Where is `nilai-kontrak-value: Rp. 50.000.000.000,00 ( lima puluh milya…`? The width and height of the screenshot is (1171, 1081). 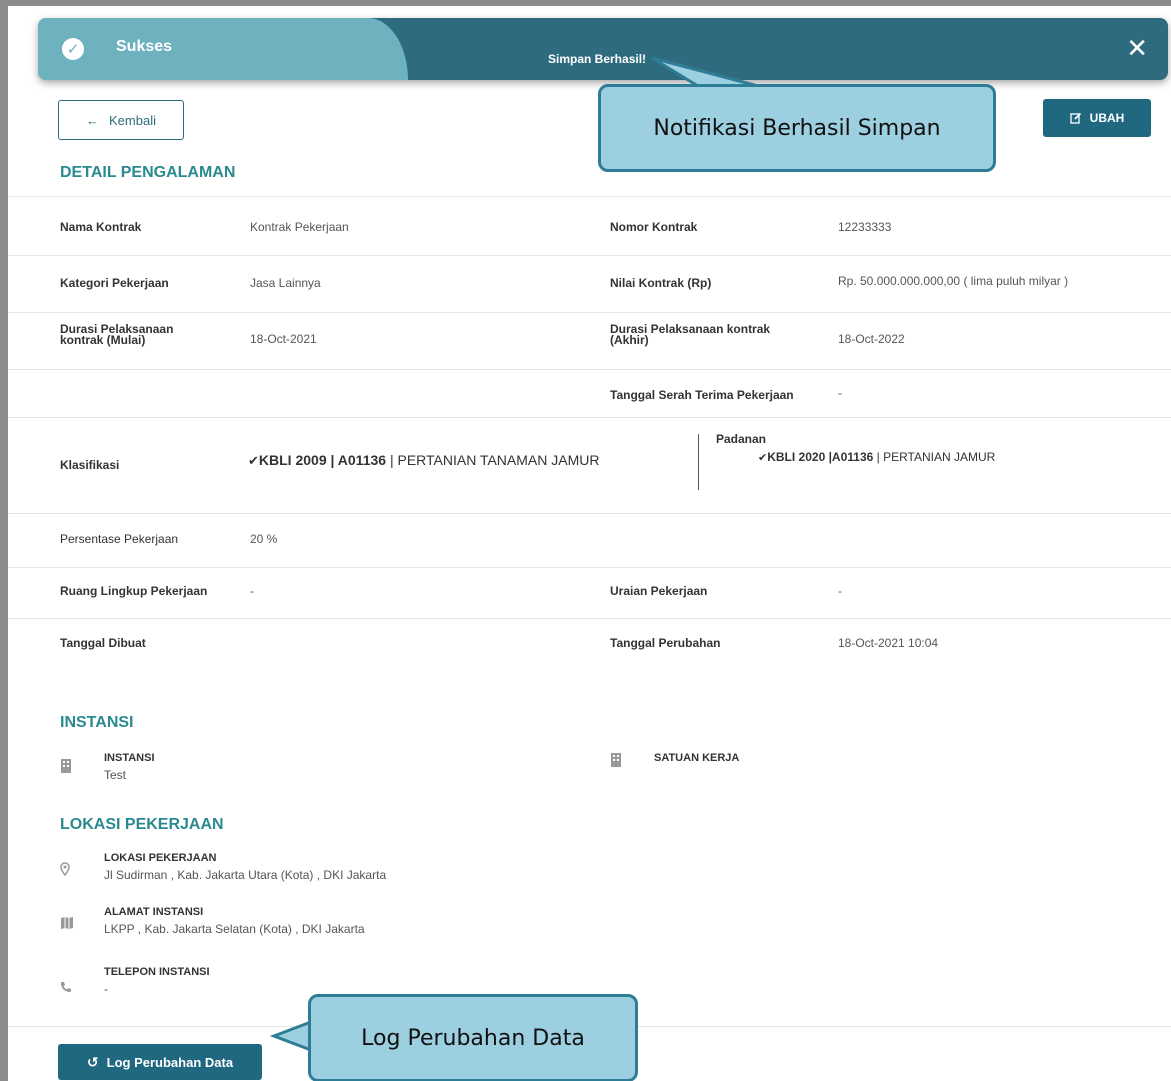 nilai-kontrak-value: Rp. 50.000.000.000,00 ( lima puluh milya… is located at coordinates (953, 281).